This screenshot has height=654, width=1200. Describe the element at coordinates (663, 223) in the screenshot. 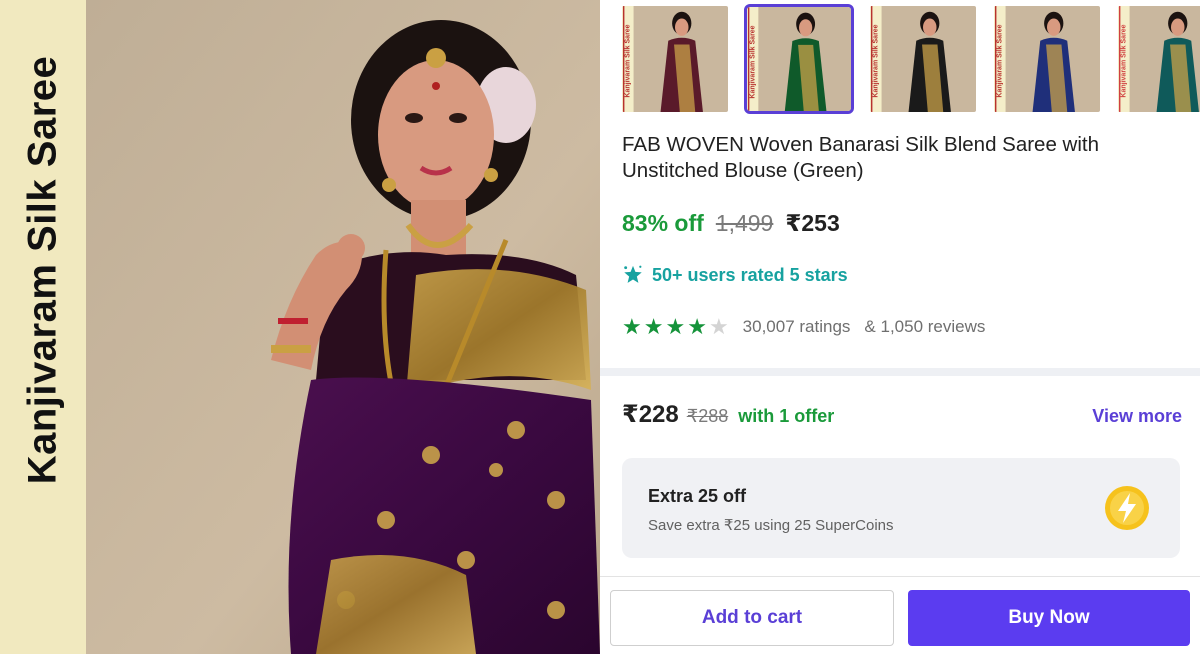

I see `discount-percent: 83% off` at that location.